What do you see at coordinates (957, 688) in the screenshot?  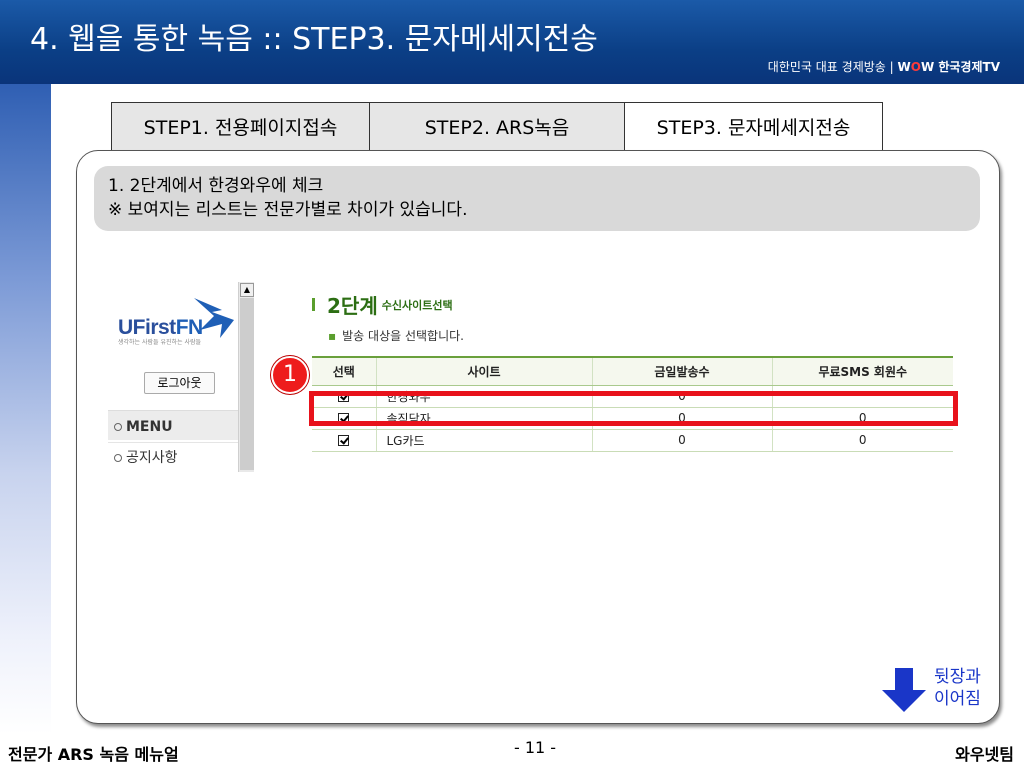 I see `continued-note: 뒷장과 이어짐` at bounding box center [957, 688].